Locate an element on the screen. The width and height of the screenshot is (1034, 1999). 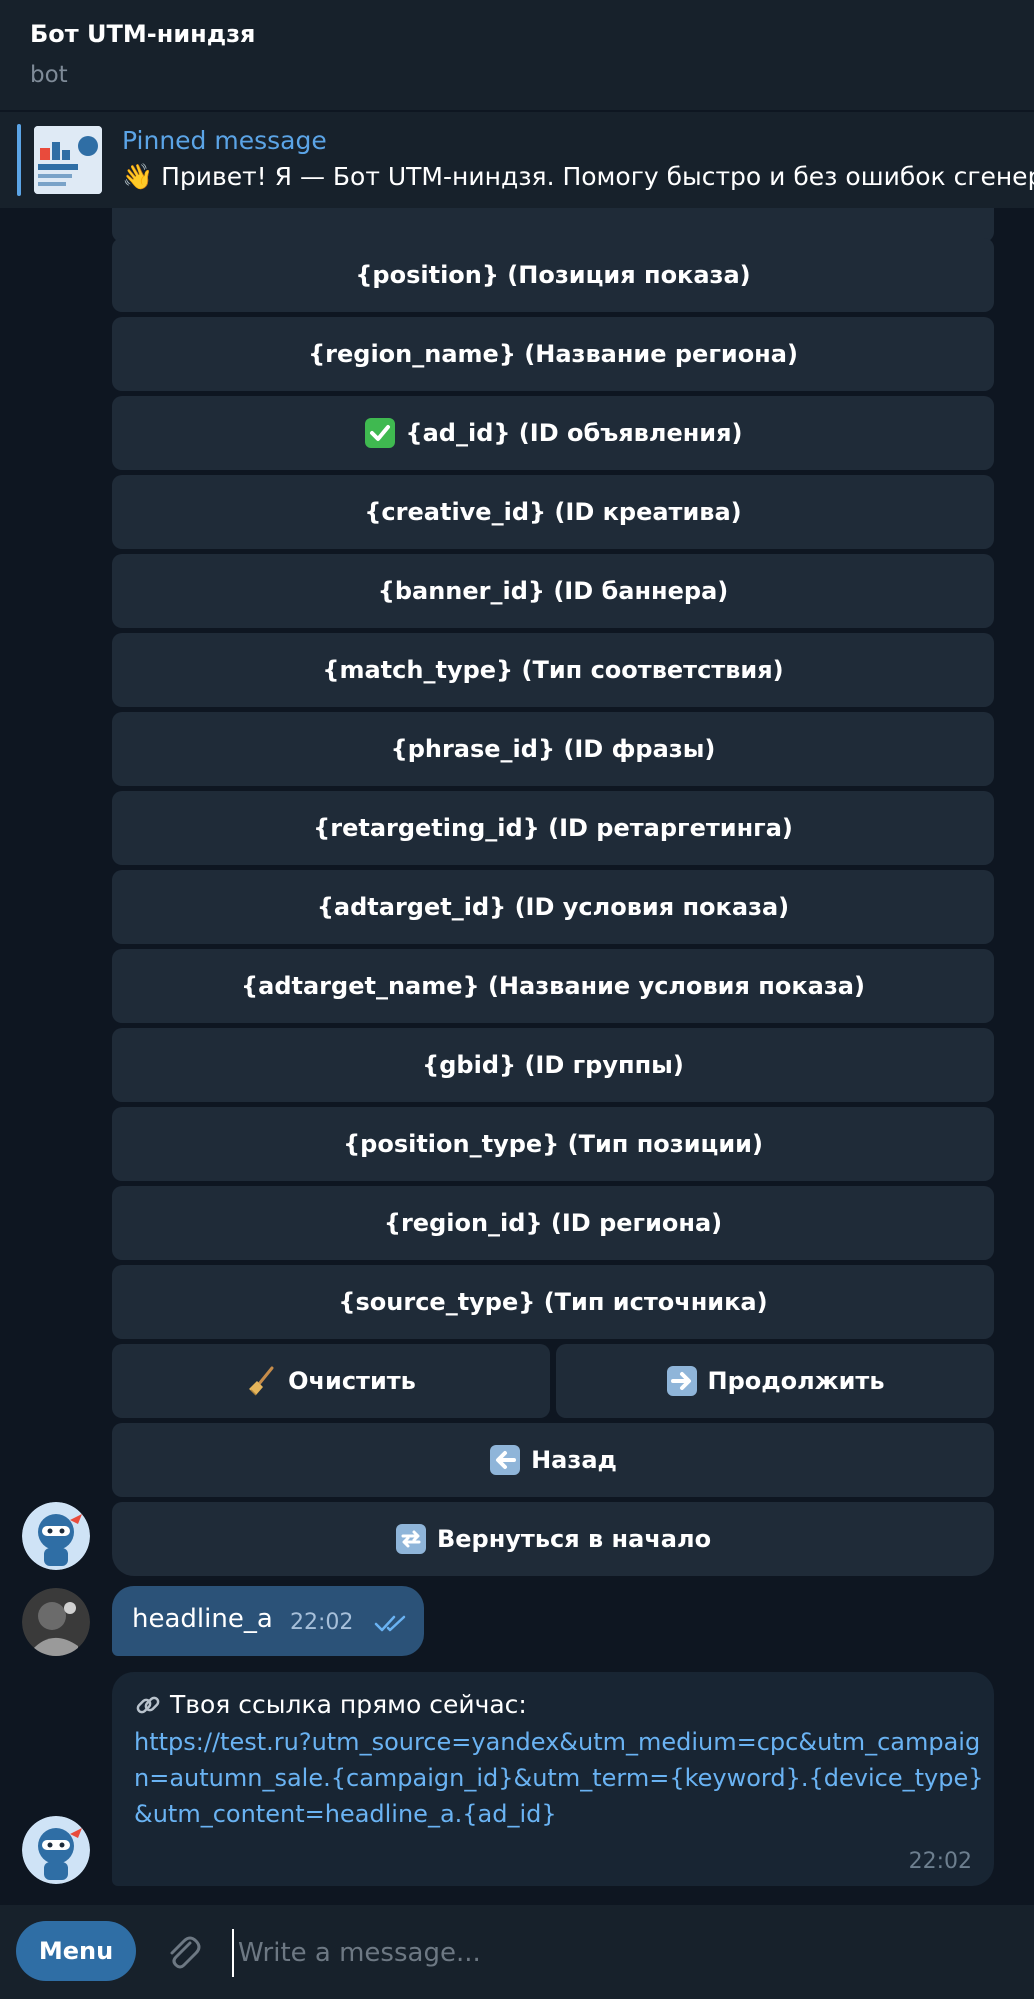
chat-title: Бот UTM-ниндзя is located at coordinates (143, 34).